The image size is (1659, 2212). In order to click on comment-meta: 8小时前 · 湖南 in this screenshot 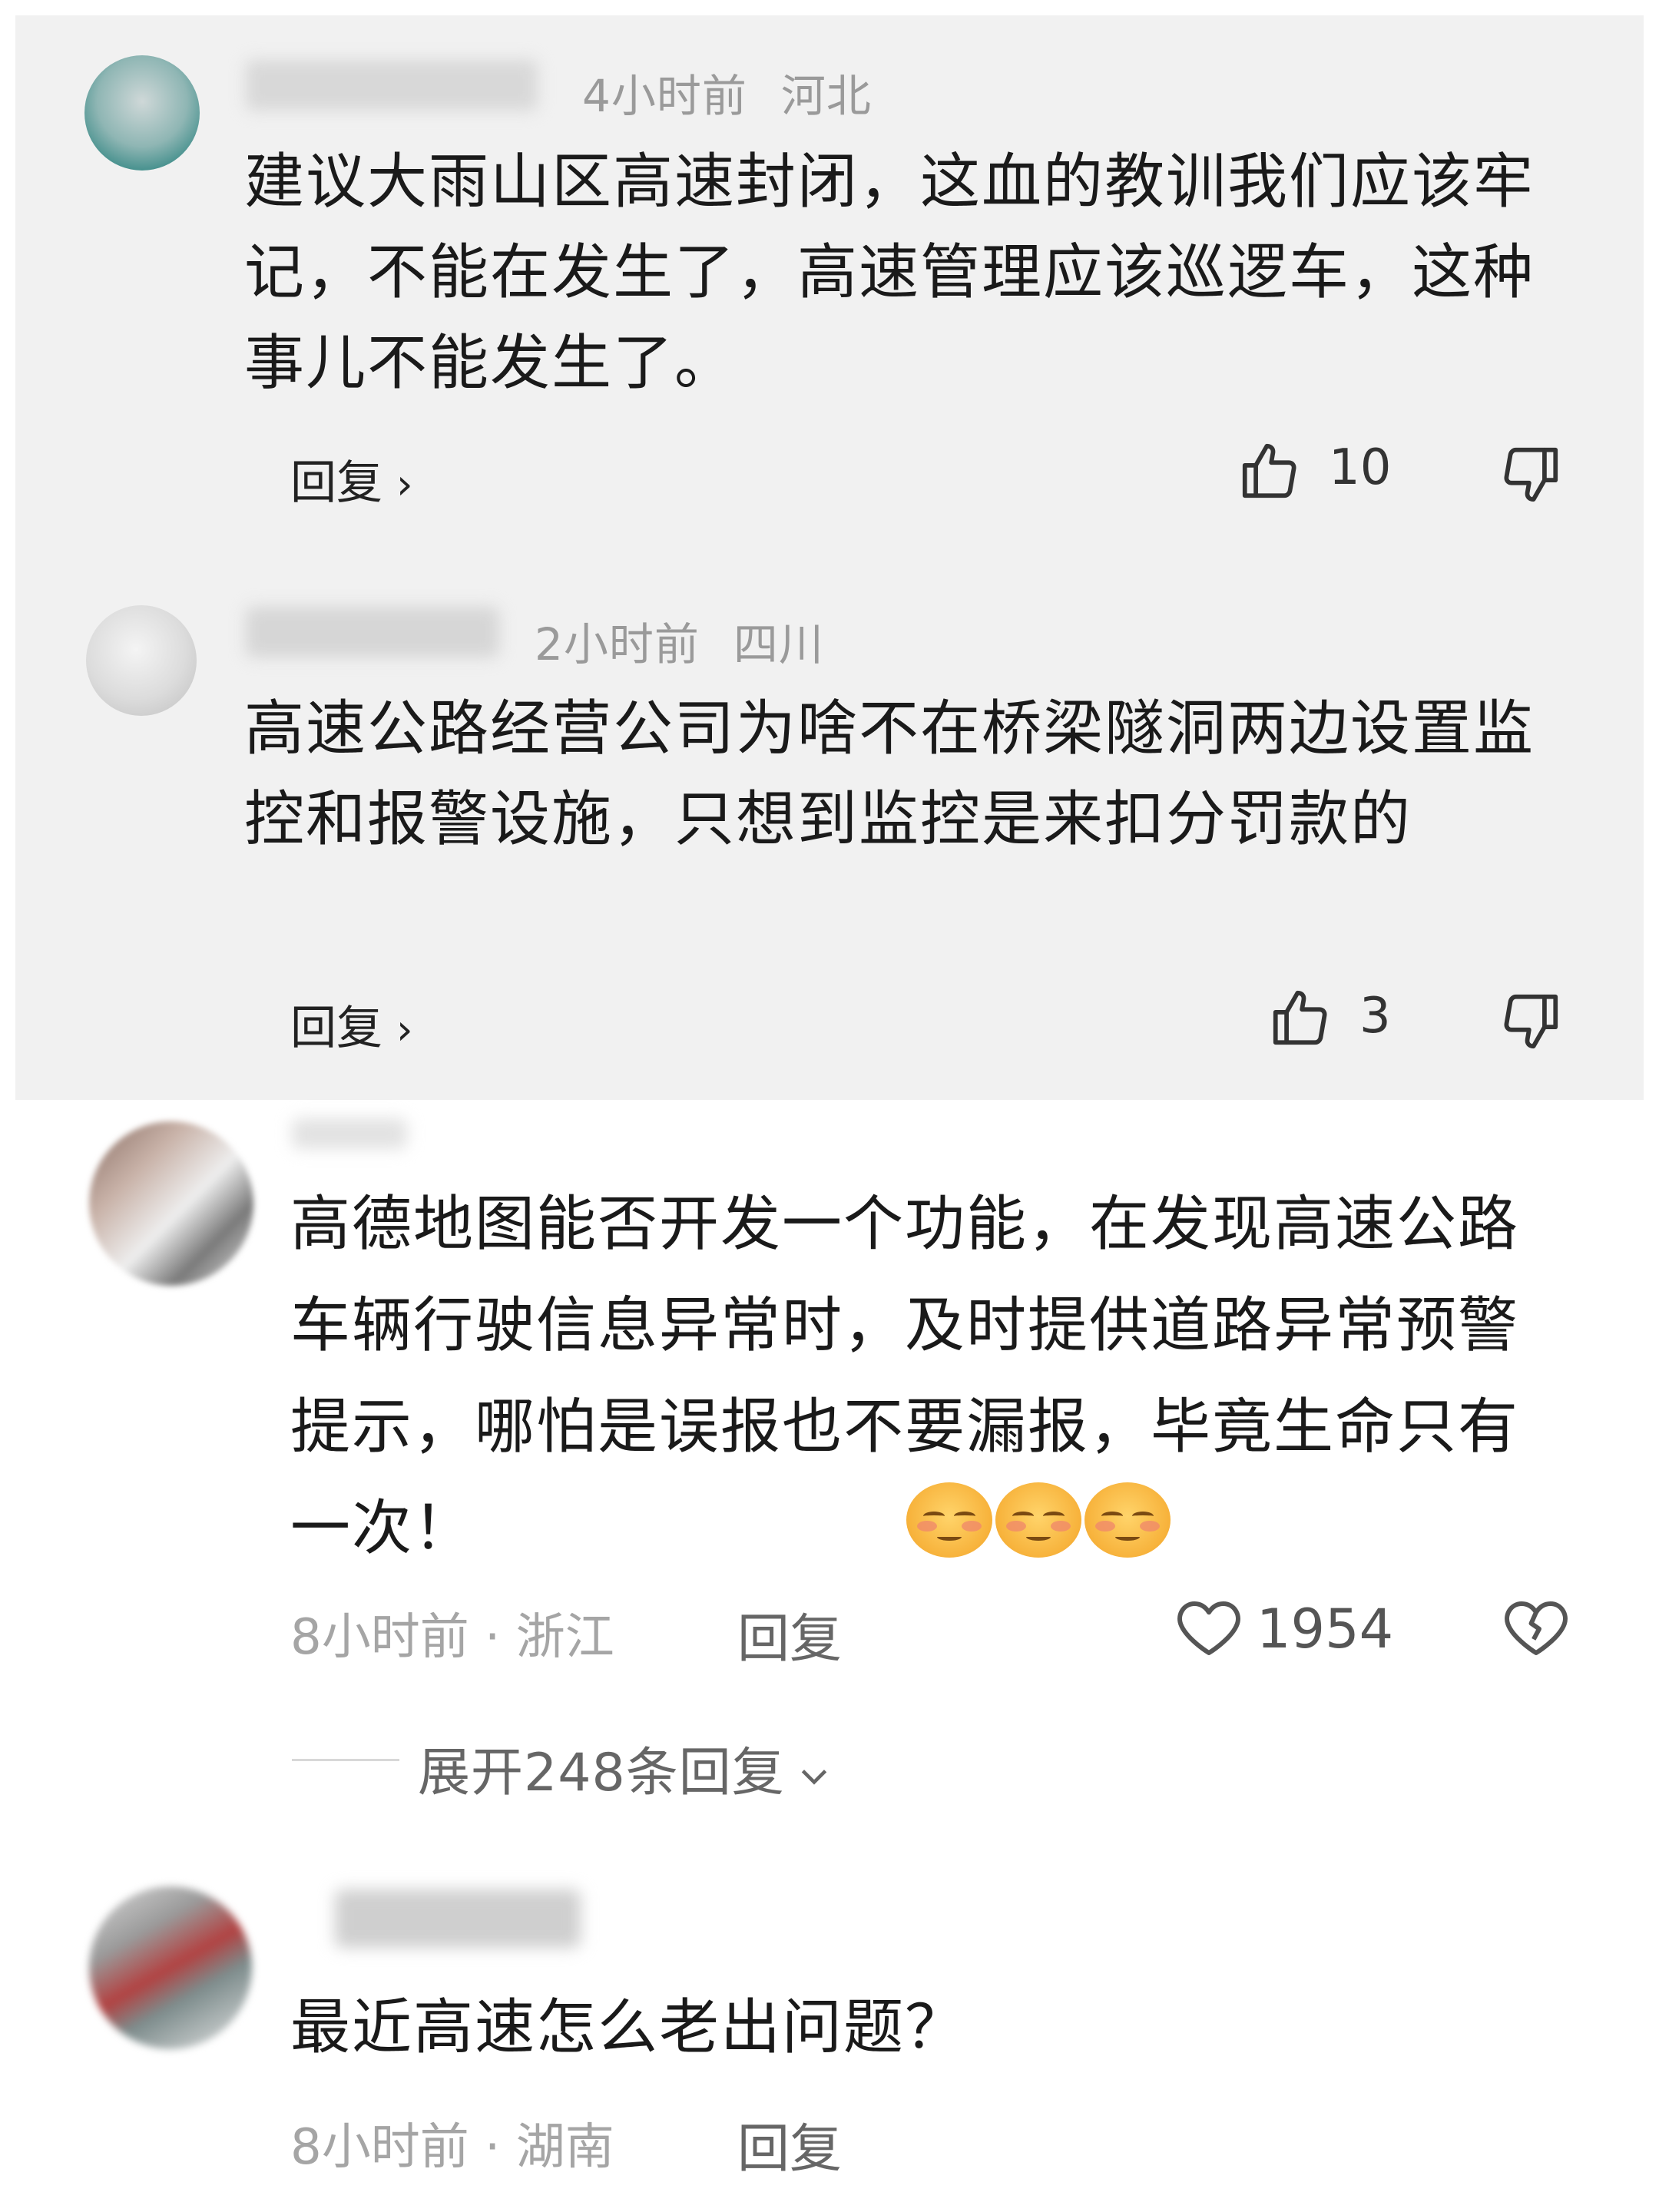, I will do `click(452, 2147)`.